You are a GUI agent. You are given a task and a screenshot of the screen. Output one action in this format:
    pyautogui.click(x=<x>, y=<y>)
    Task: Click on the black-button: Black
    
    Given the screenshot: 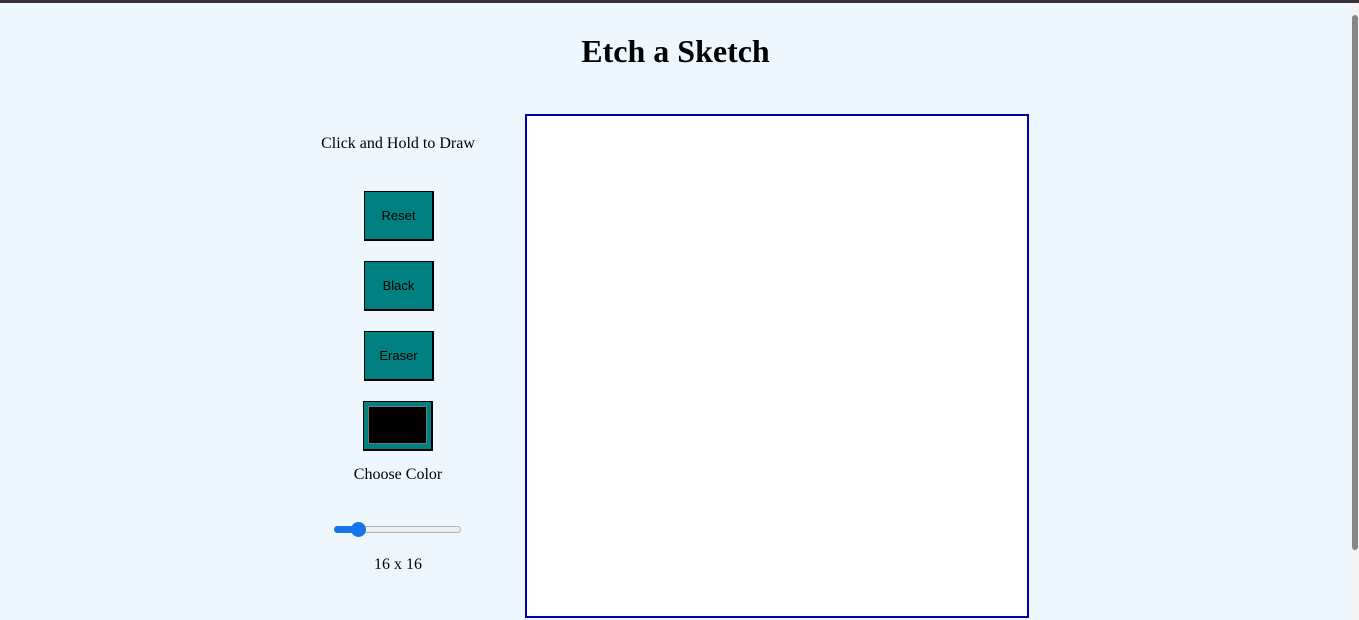 What is the action you would take?
    pyautogui.click(x=399, y=286)
    